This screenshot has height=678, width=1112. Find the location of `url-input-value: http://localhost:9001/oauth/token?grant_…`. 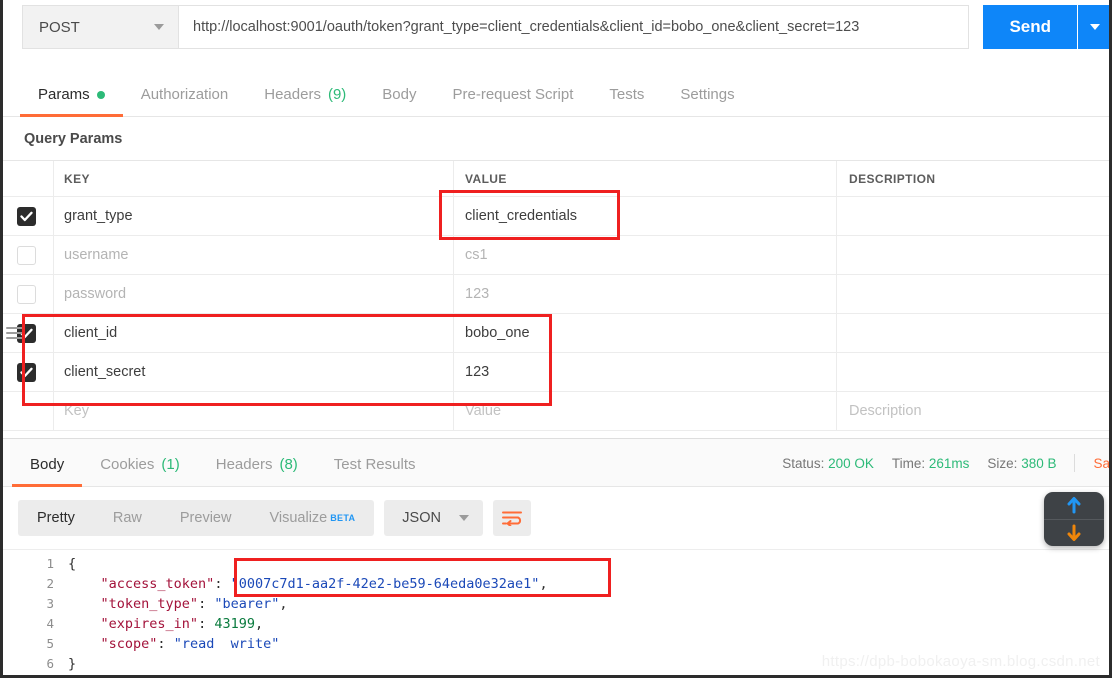

url-input-value: http://localhost:9001/oauth/token?grant_… is located at coordinates (526, 27).